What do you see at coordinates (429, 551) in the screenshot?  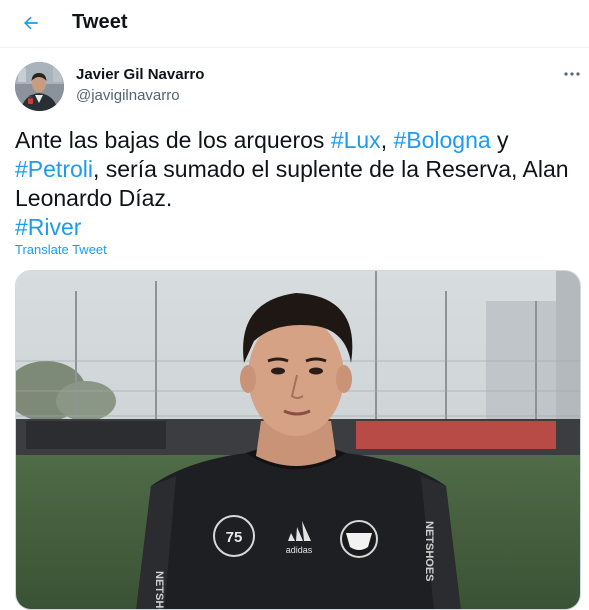 I see `sleeve-text-right: NETSHOES` at bounding box center [429, 551].